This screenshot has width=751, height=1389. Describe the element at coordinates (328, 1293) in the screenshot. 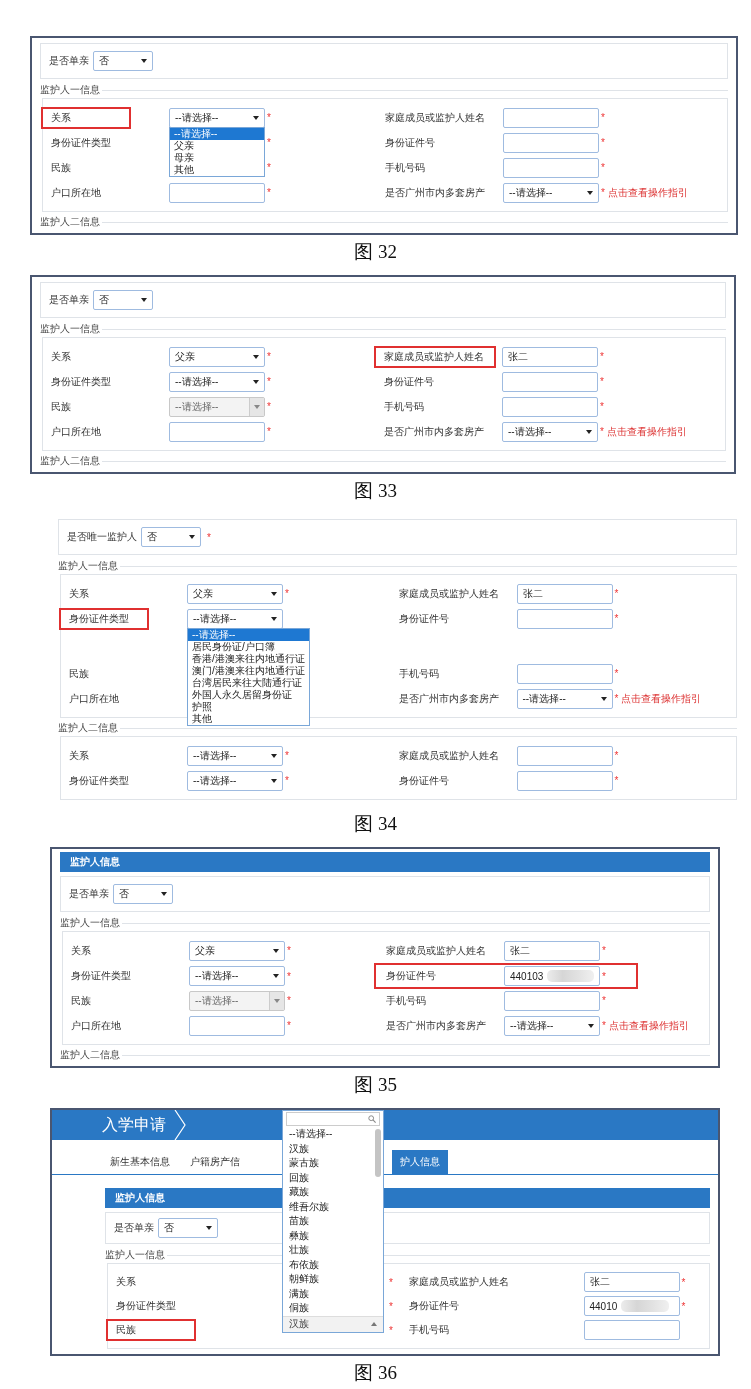

I see `dropdown-option: 满族` at that location.